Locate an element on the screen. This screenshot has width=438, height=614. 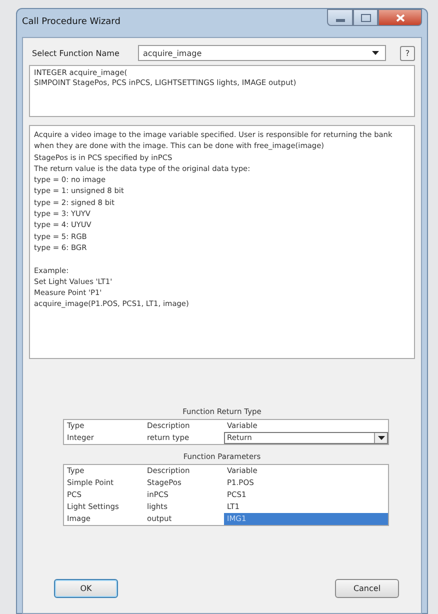
close-icon is located at coordinates (400, 18).